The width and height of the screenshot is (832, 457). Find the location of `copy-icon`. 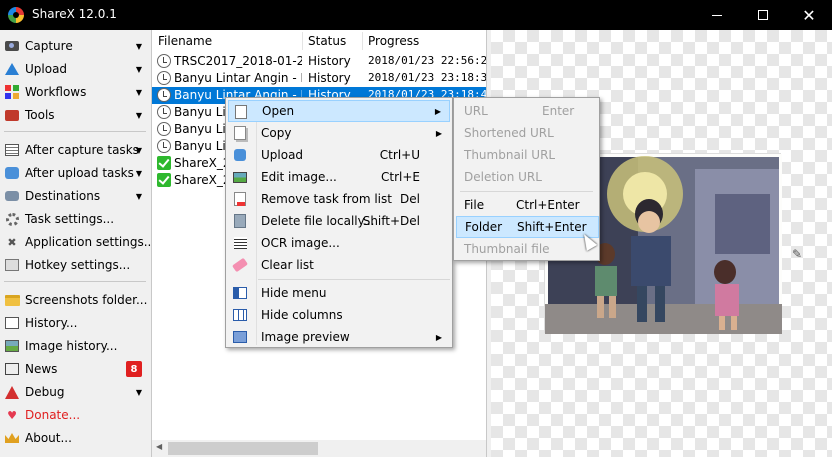

copy-icon is located at coordinates (240, 133).